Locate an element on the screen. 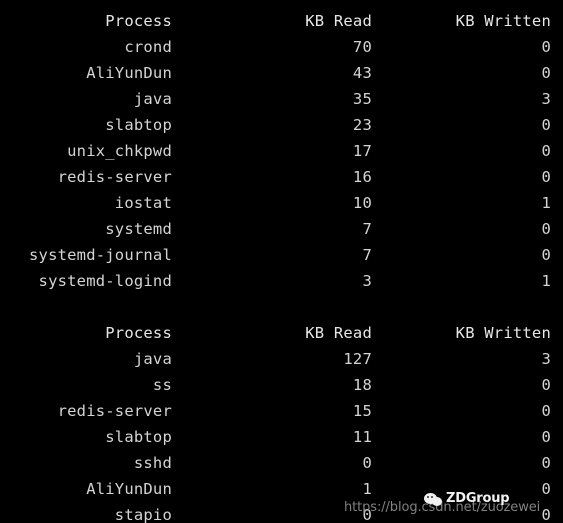 The width and height of the screenshot is (563, 523). cell-kb-read: 70 is located at coordinates (362, 47).